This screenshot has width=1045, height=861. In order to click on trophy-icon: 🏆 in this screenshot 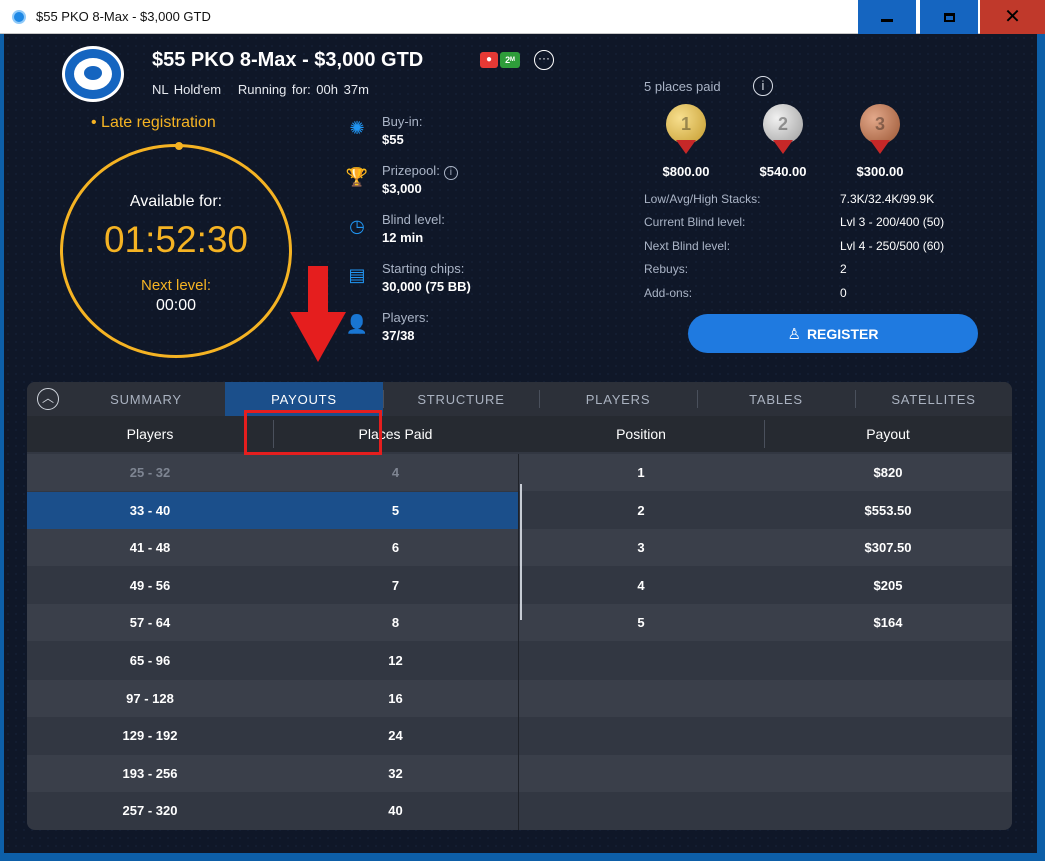, I will do `click(357, 177)`.